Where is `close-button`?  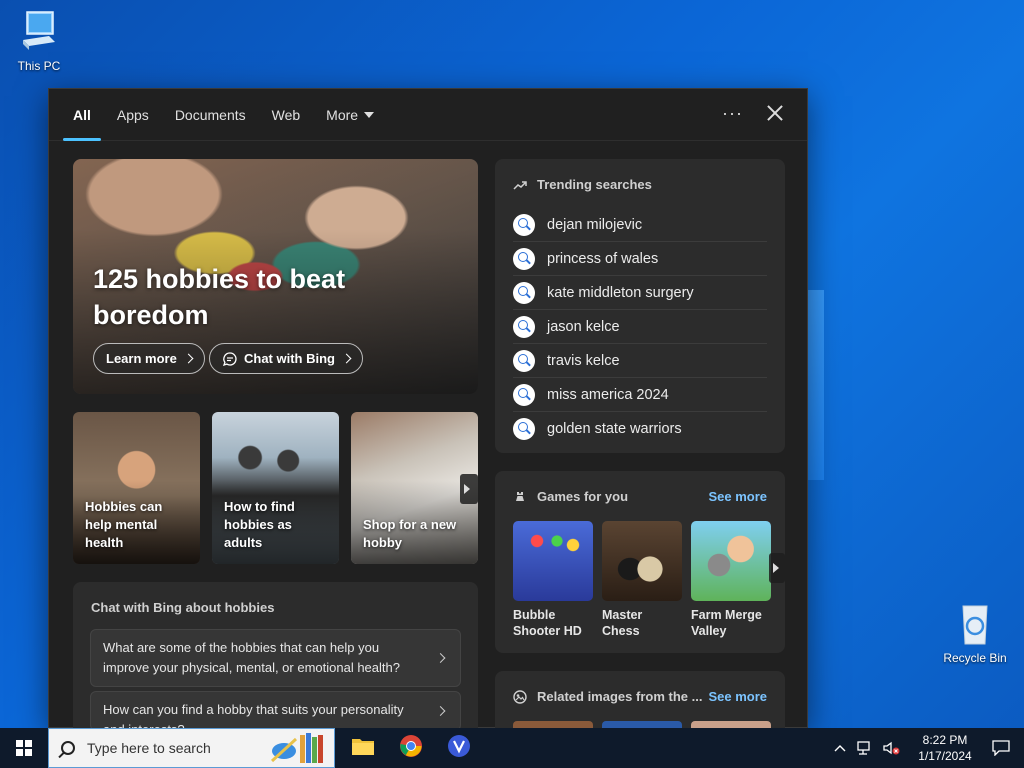 close-button is located at coordinates (775, 113).